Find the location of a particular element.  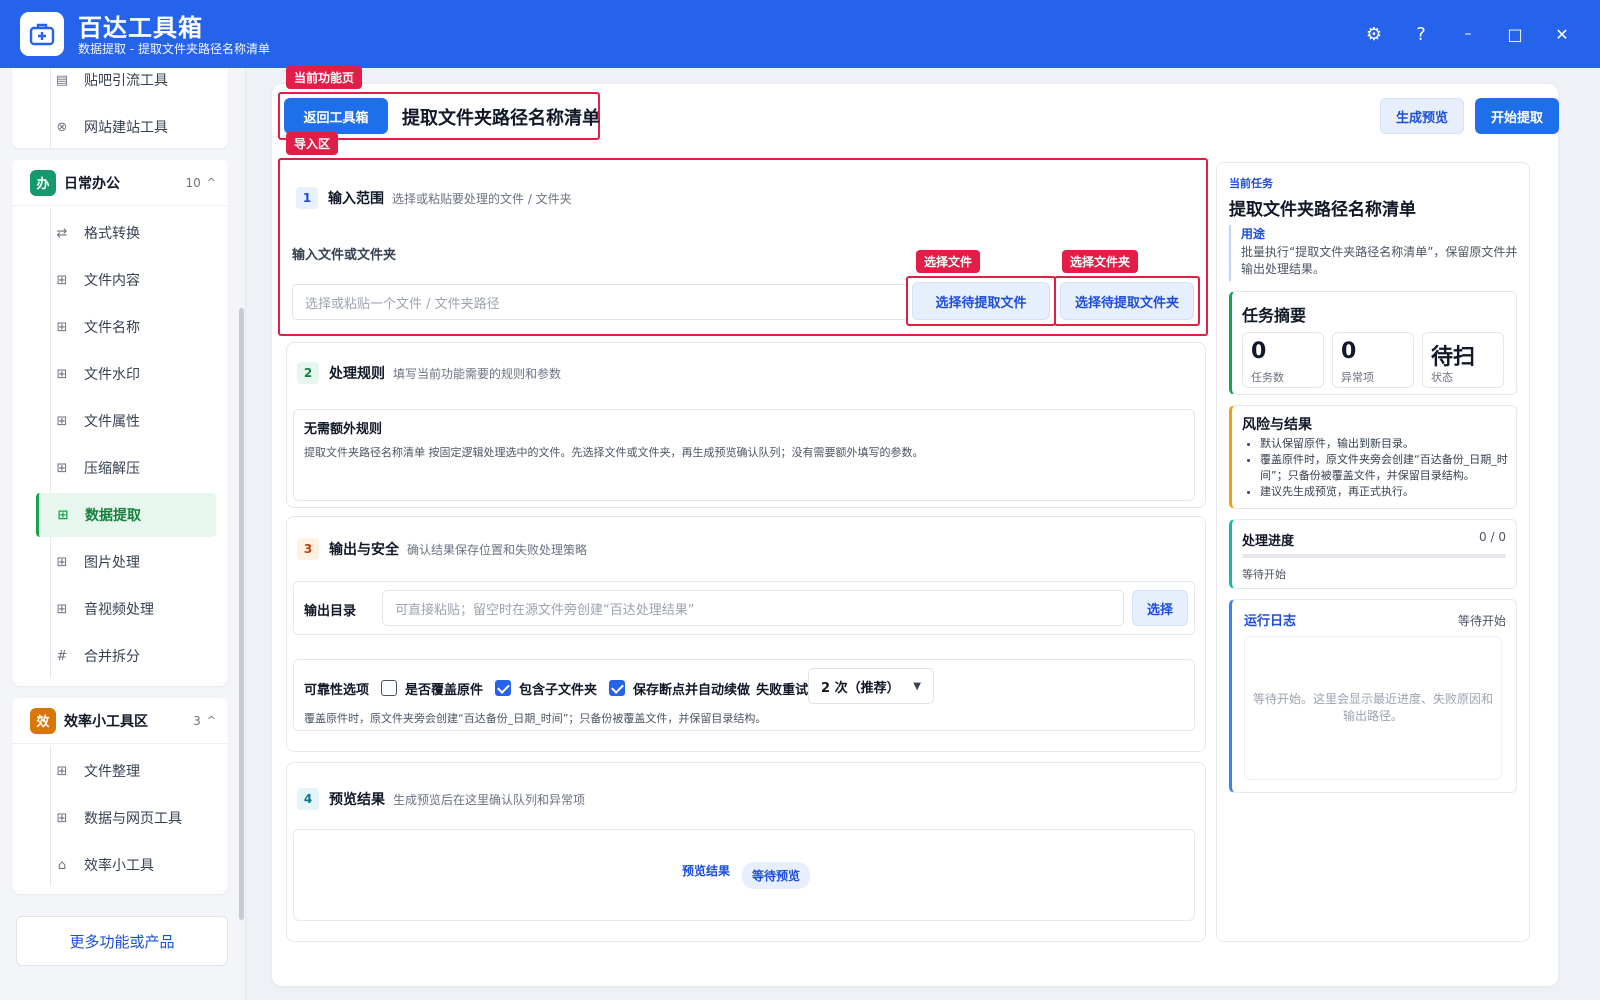

sidebar-item-tieba: ▤ 贴吧引流工具 is located at coordinates (120, 85).